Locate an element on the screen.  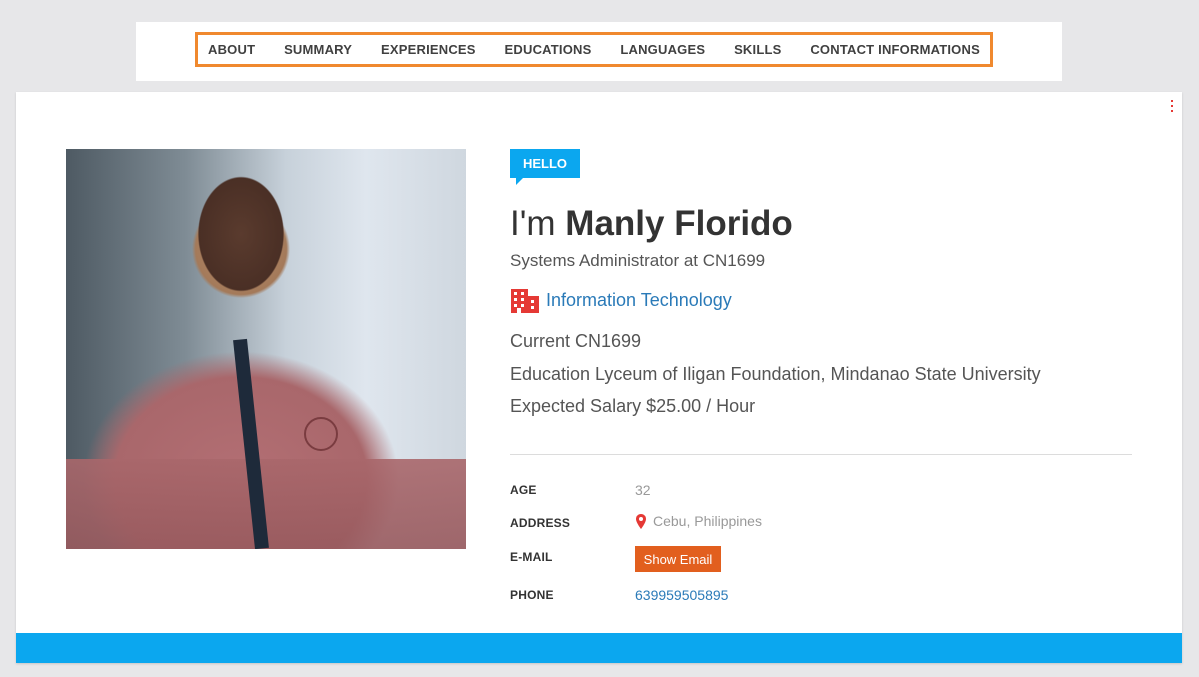
age-value: 32 is located at coordinates (643, 490).